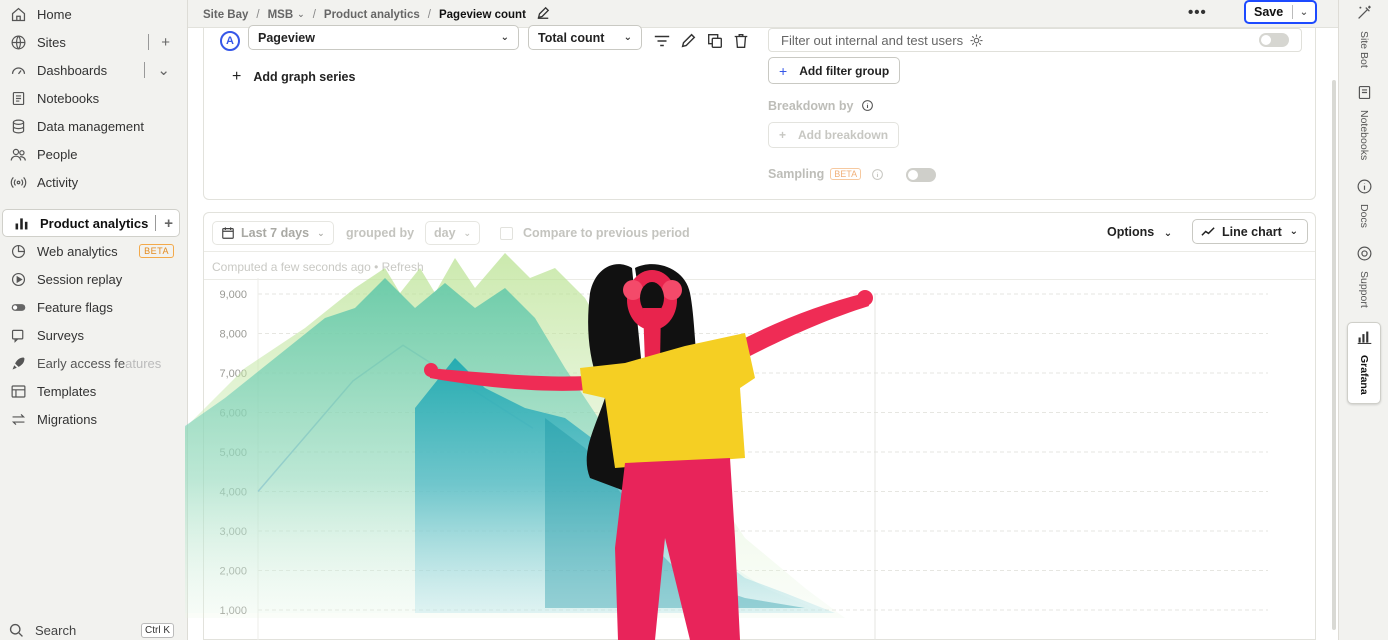 This screenshot has width=1388, height=640. I want to click on sidebar-item-label: Product analytics, so click(94, 223).